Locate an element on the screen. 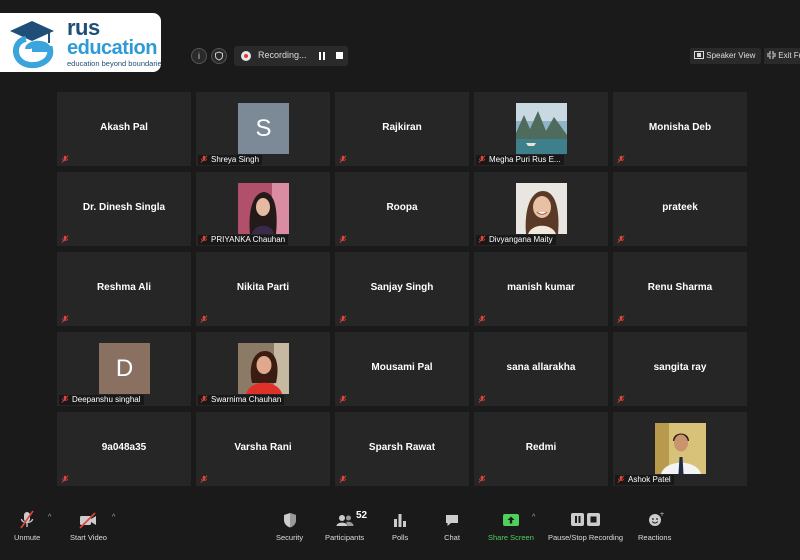 This screenshot has height=560, width=800. participant-name: sana allarakha is located at coordinates (541, 367).